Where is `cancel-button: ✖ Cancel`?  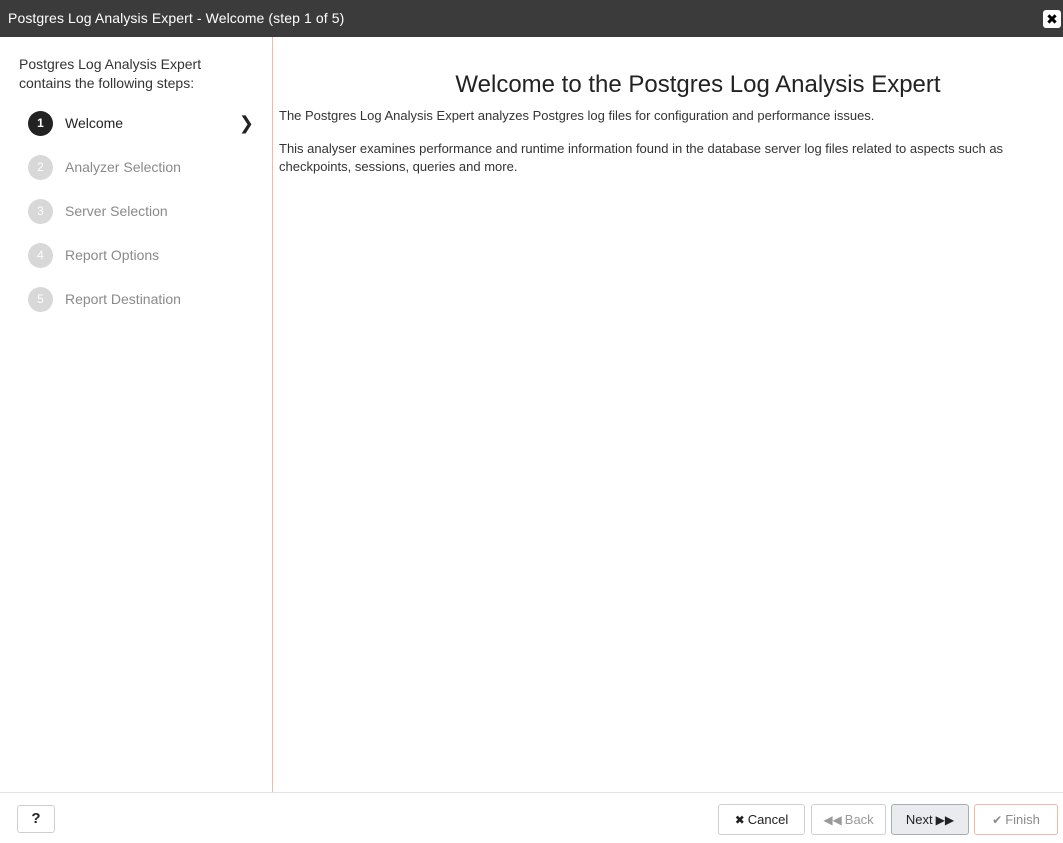
cancel-button: ✖ Cancel is located at coordinates (761, 819).